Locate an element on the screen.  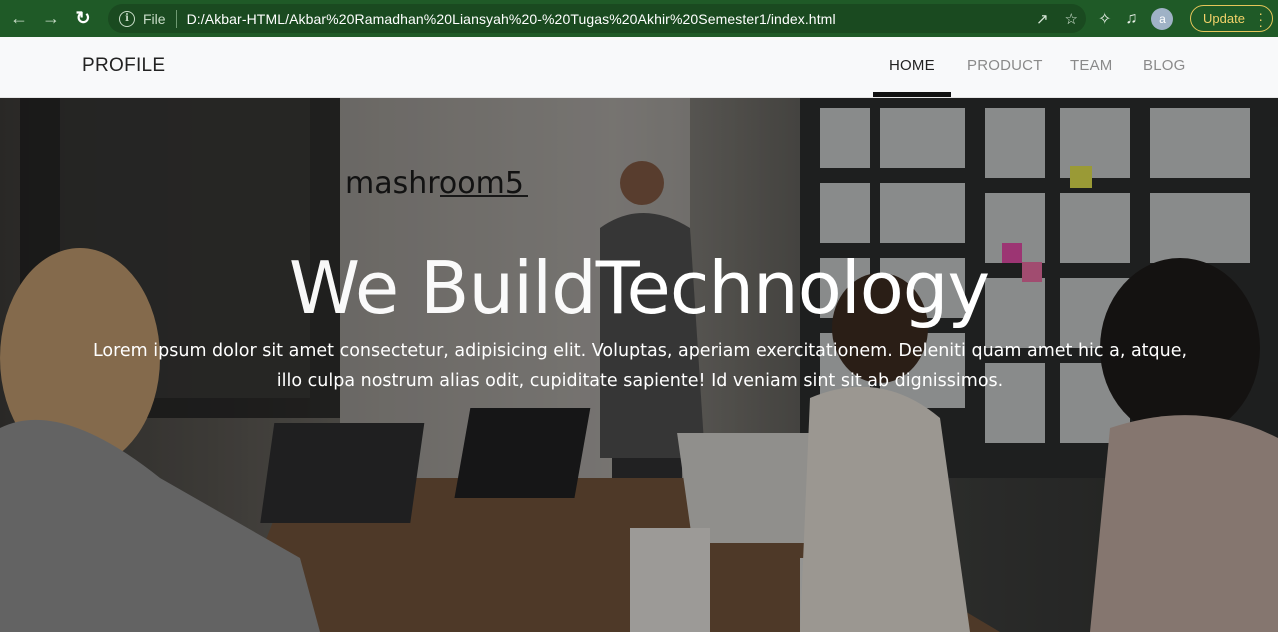
avatar: a is located at coordinates (1162, 18).